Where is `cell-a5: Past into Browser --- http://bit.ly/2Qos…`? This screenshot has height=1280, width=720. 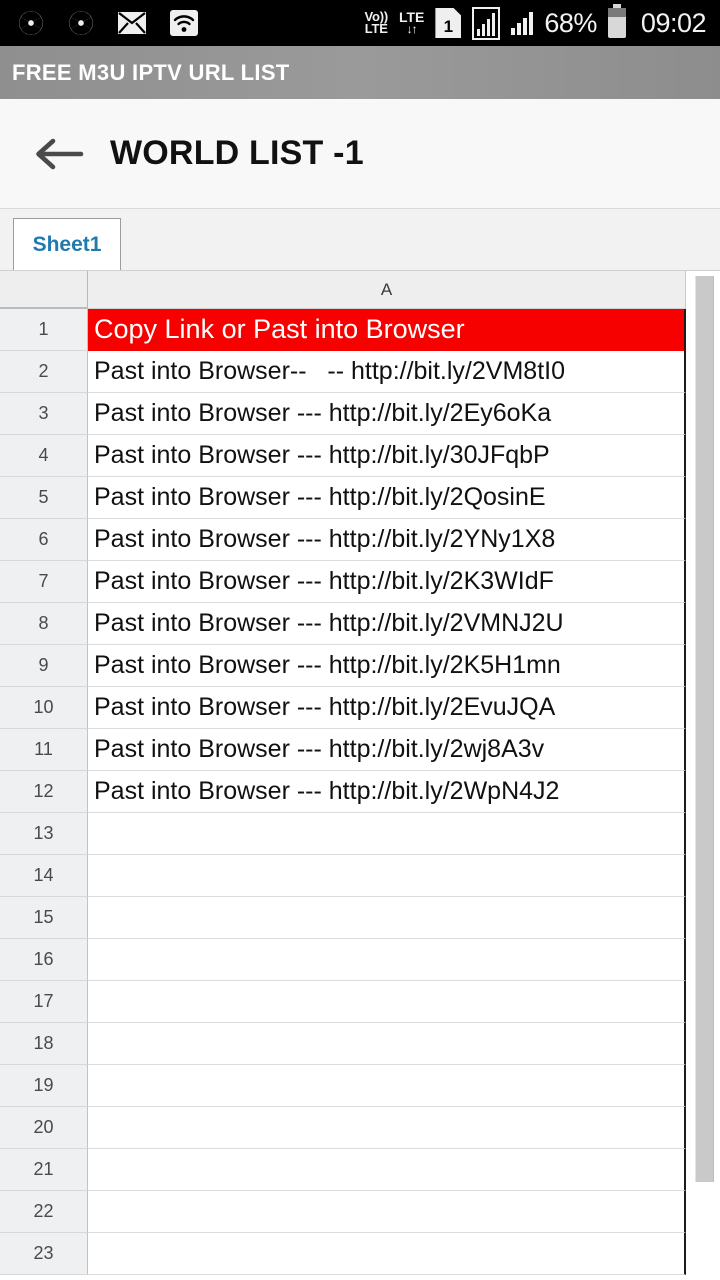
cell-a5: Past into Browser --- http://bit.ly/2Qos… is located at coordinates (387, 498).